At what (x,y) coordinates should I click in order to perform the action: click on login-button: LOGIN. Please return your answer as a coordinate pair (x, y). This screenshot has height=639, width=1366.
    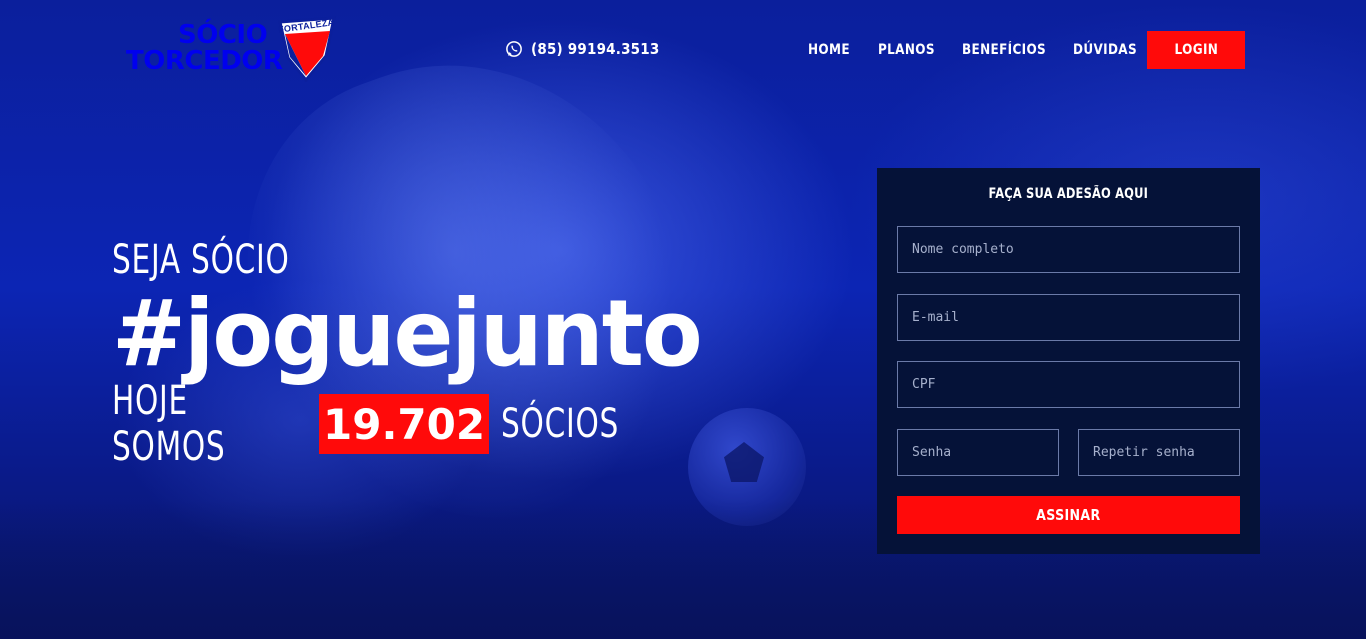
    Looking at the image, I should click on (1196, 50).